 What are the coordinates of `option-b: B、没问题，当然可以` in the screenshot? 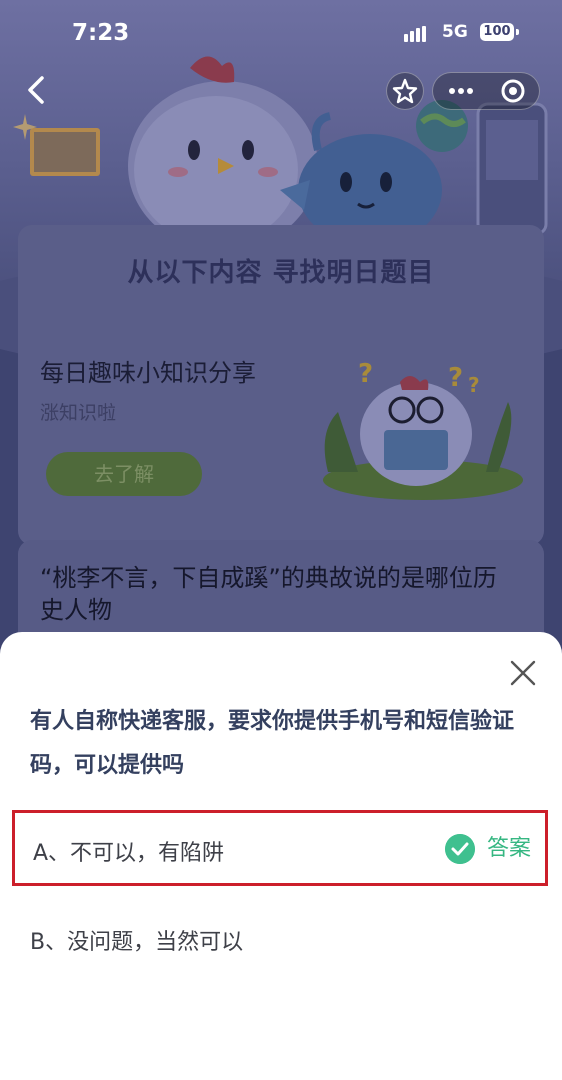 It's located at (136, 940).